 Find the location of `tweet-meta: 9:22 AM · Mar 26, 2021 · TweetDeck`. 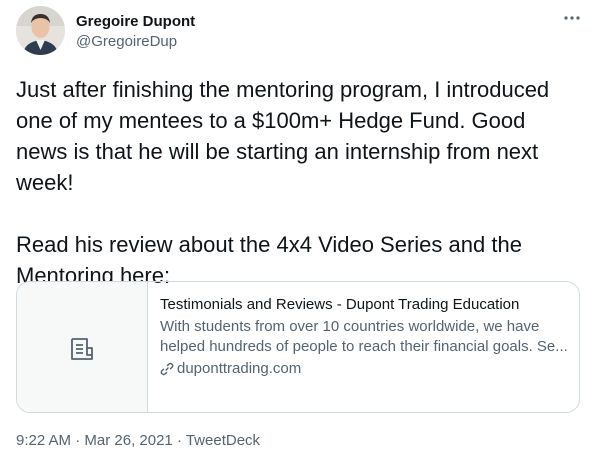

tweet-meta: 9:22 AM · Mar 26, 2021 · TweetDeck is located at coordinates (138, 441).